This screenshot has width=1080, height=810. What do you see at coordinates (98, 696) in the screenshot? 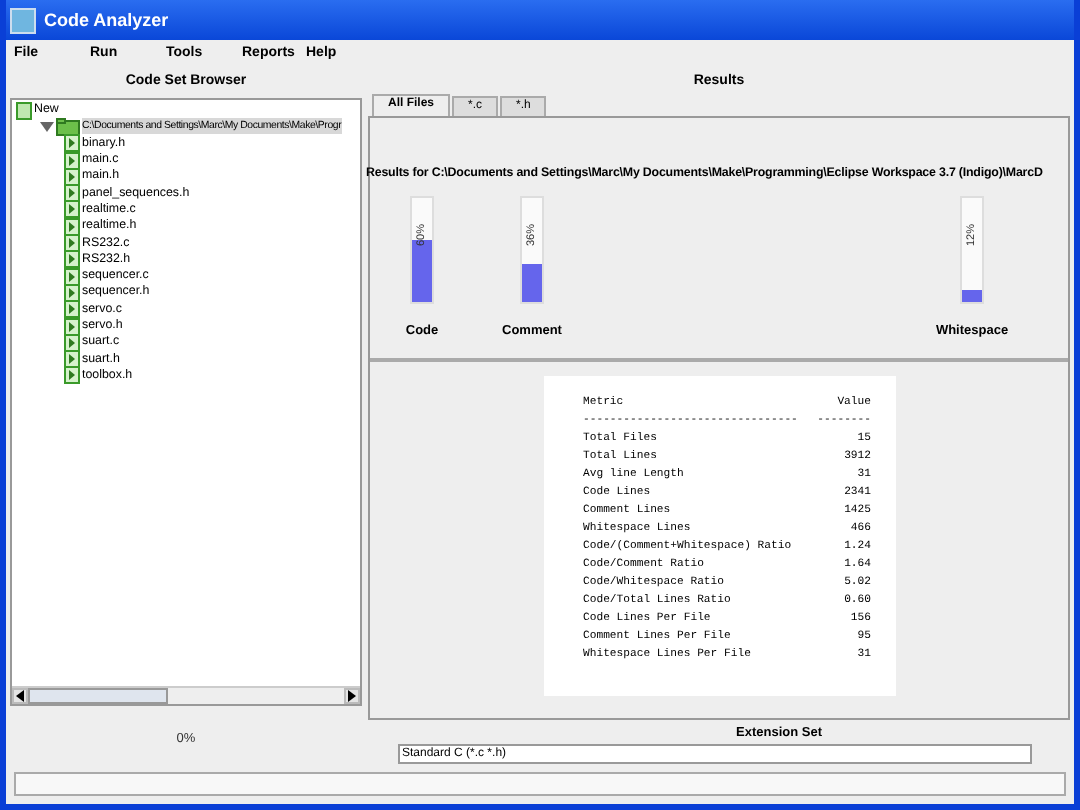
I see `scrollbar-thumb` at bounding box center [98, 696].